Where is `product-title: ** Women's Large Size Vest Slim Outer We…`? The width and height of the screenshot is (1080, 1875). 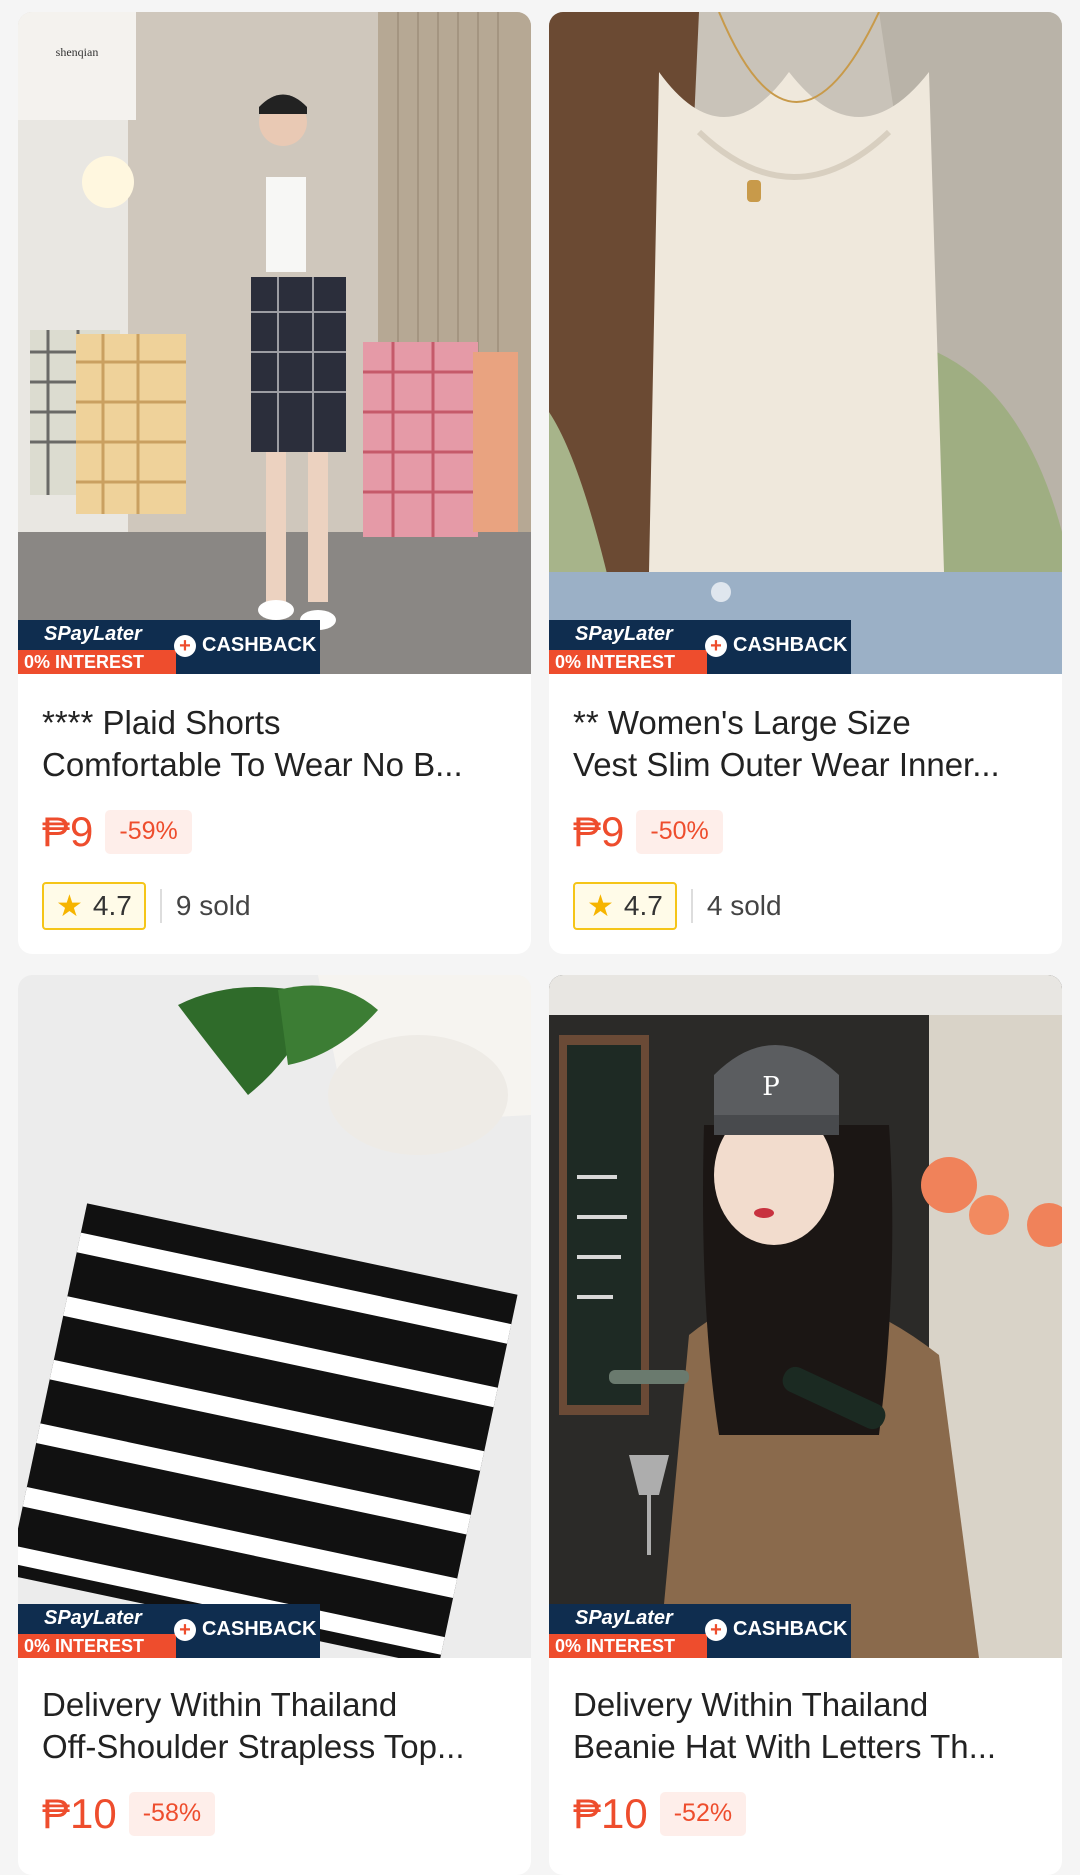 product-title: ** Women's Large Size Vest Slim Outer We… is located at coordinates (808, 744).